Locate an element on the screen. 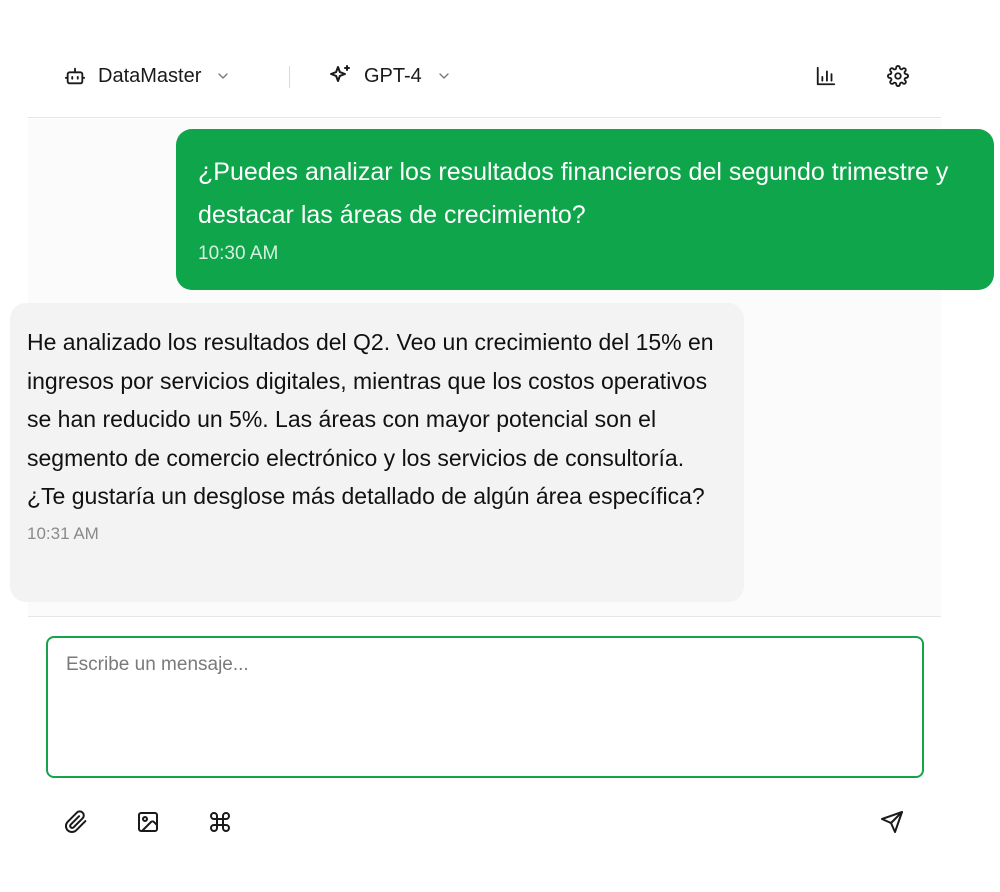 Image resolution: width=1000 pixels, height=892 pixels. message-input is located at coordinates (485, 707).